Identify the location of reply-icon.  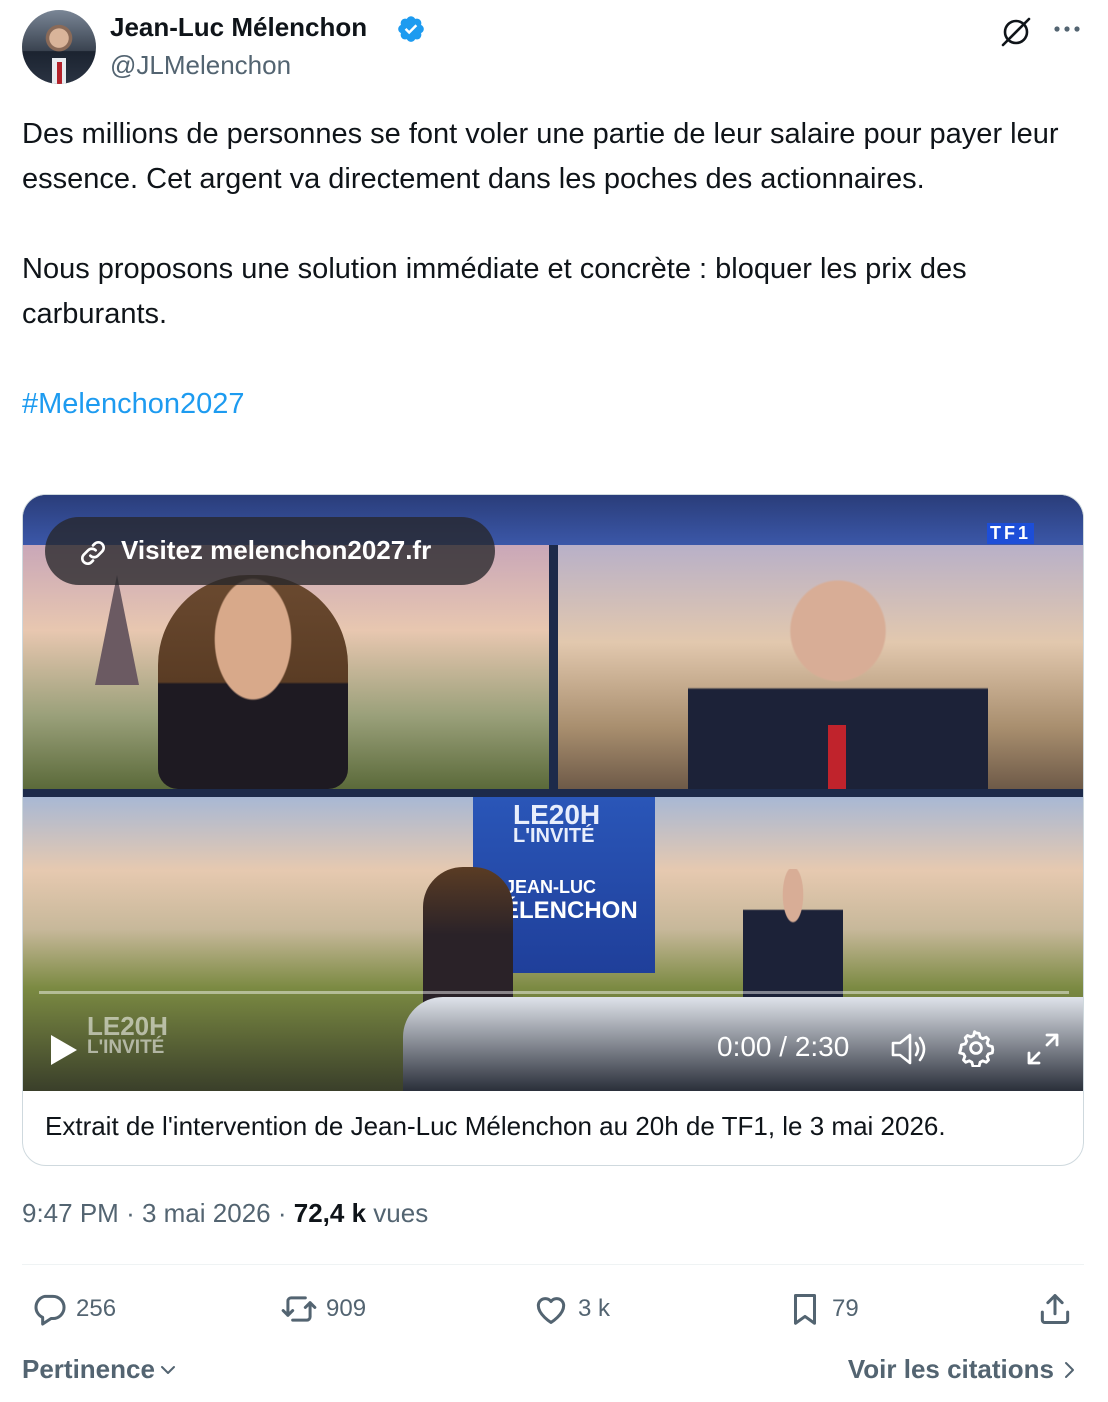
(50, 1310).